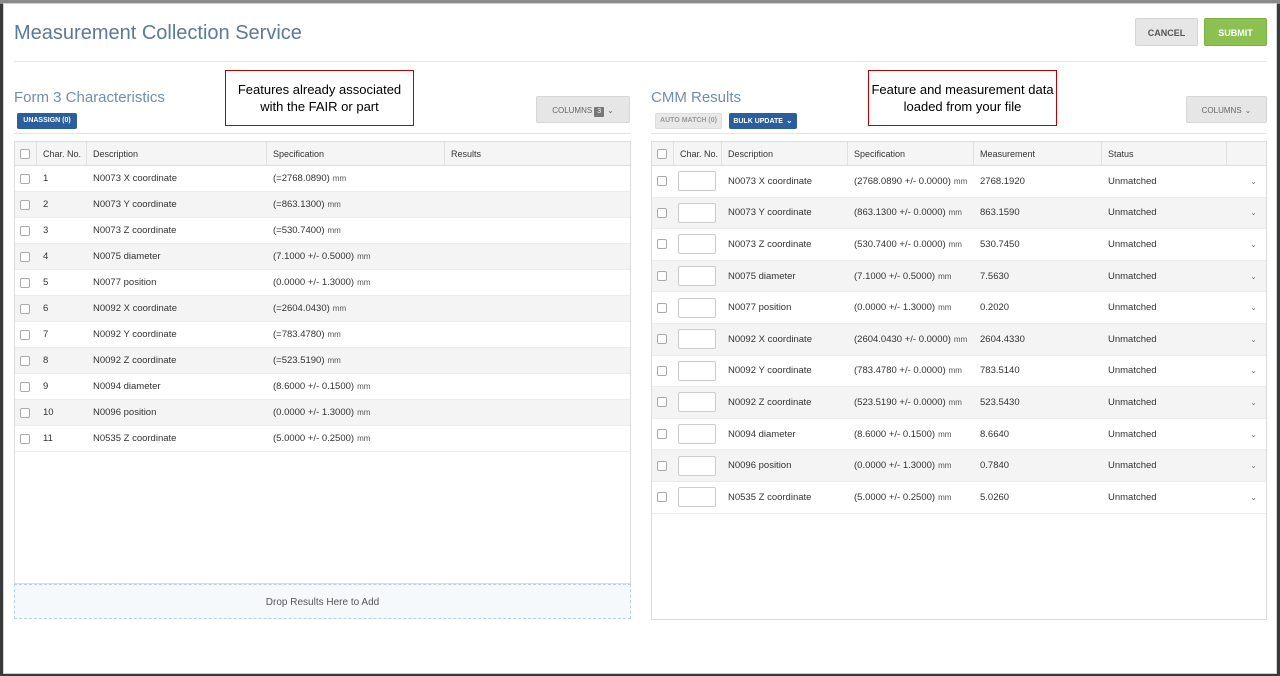 This screenshot has height=676, width=1280. What do you see at coordinates (662, 154) in the screenshot?
I see `right-select-all-checkbox` at bounding box center [662, 154].